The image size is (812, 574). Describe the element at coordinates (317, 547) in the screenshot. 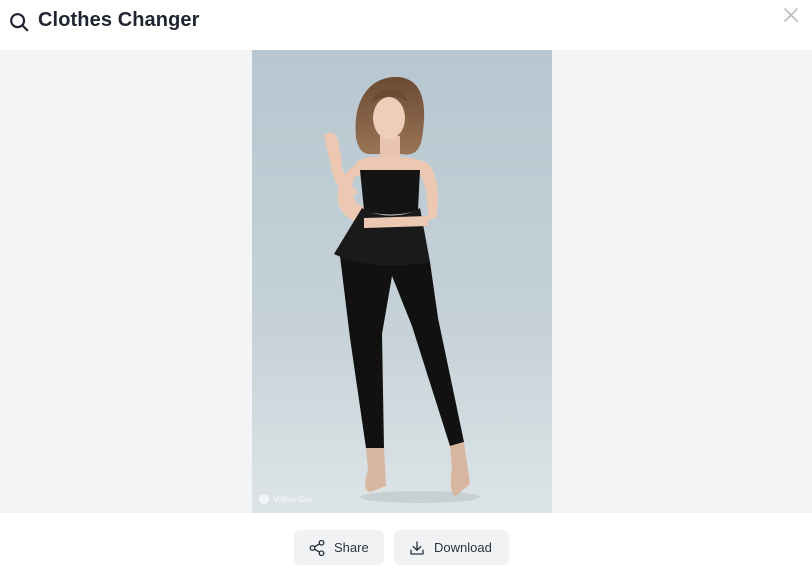

I see `share-icon` at that location.